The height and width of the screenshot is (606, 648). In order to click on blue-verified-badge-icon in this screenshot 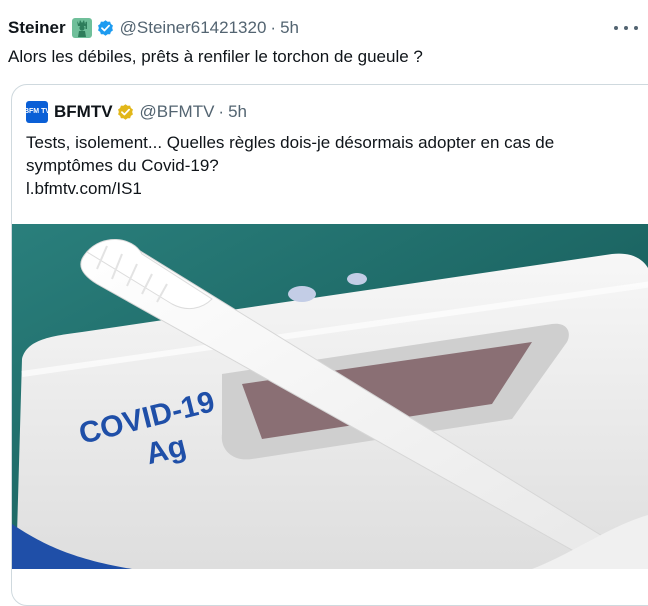, I will do `click(105, 28)`.